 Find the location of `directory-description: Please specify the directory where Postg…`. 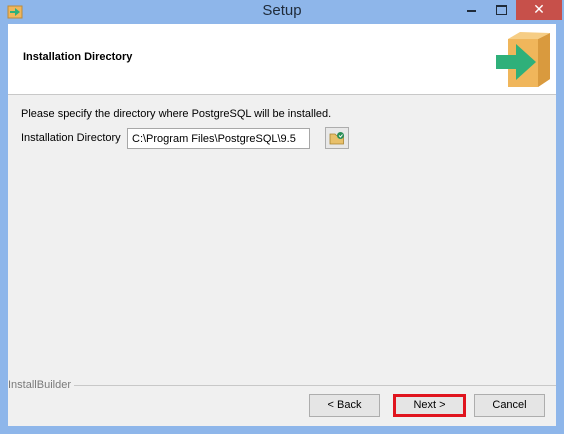

directory-description: Please specify the directory where Postg… is located at coordinates (176, 114).